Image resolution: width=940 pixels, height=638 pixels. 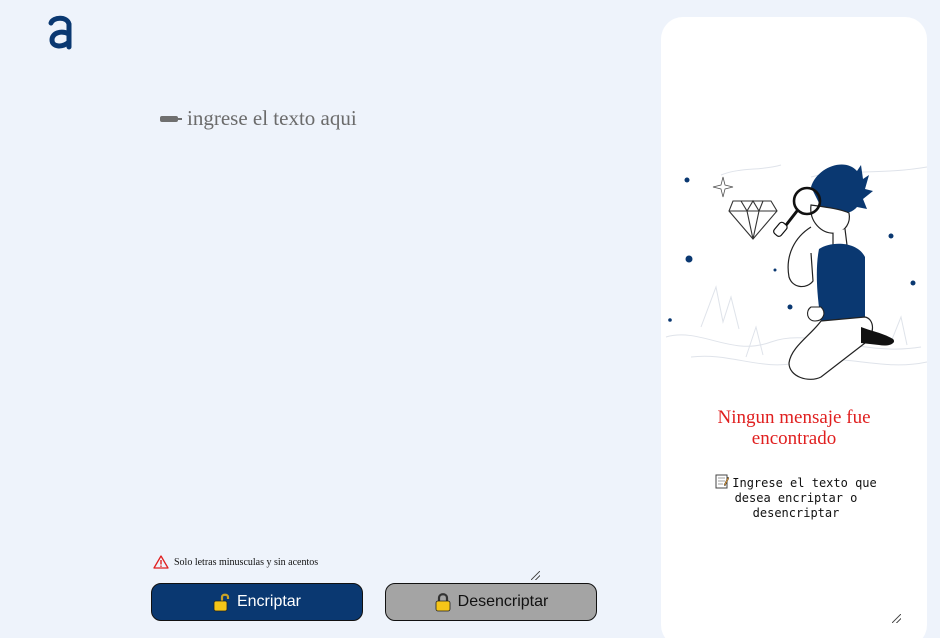 I want to click on result-title: Ningun mensaje fue encontrado, so click(x=794, y=428).